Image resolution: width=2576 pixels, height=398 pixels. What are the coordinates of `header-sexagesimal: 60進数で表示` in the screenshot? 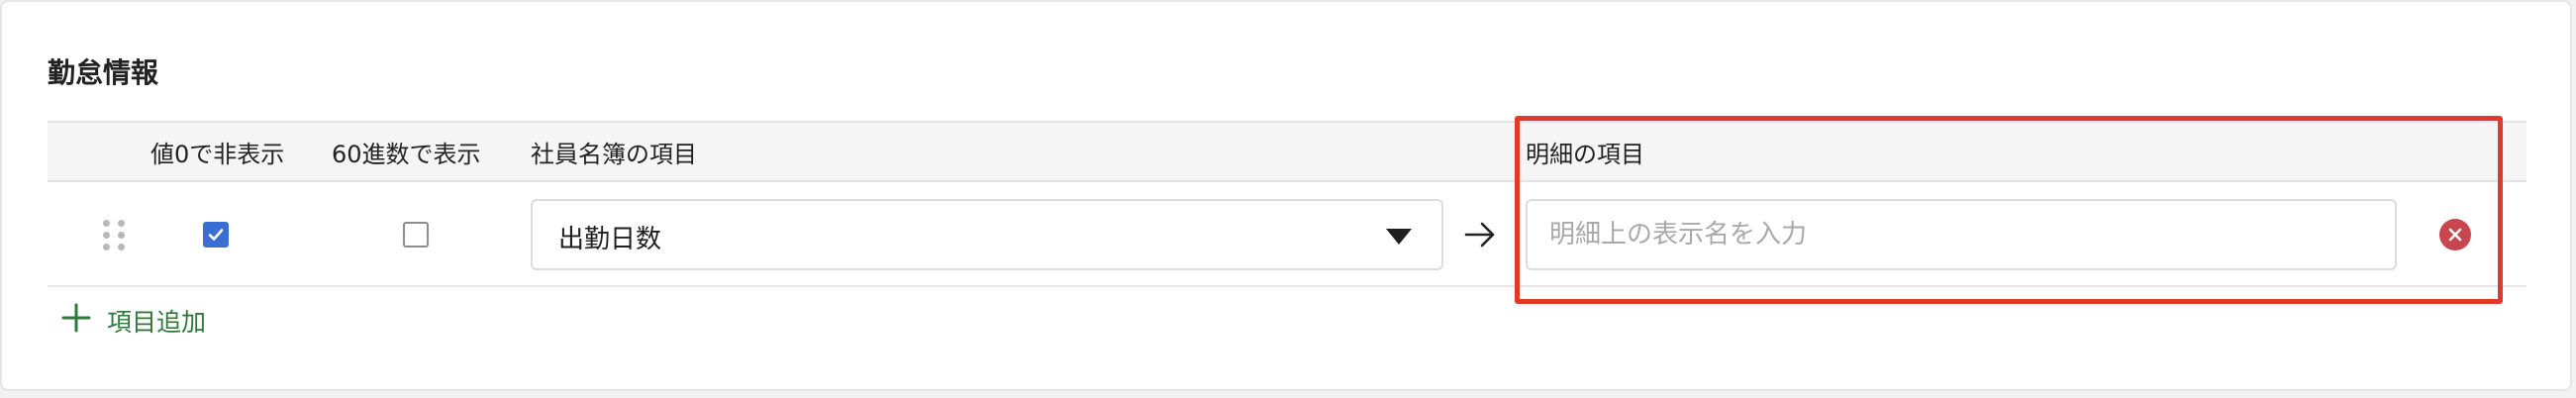 It's located at (407, 154).